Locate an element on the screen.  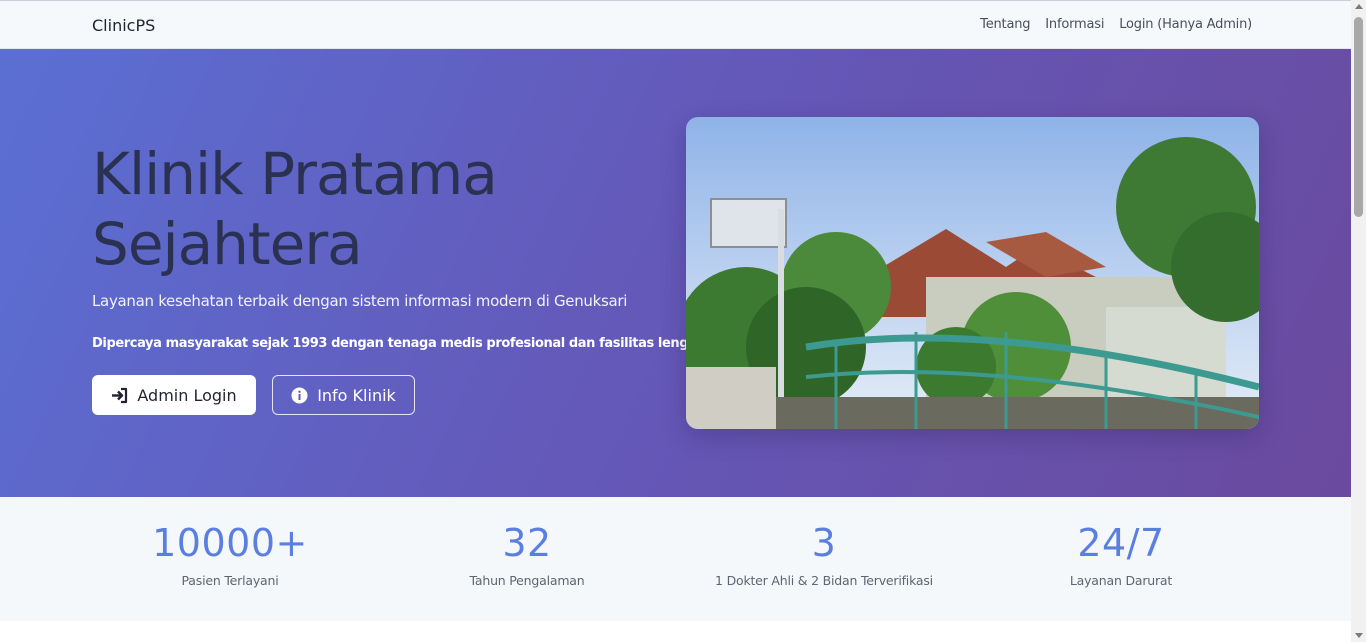
stat-label: Layanan Darurat is located at coordinates (1121, 580).